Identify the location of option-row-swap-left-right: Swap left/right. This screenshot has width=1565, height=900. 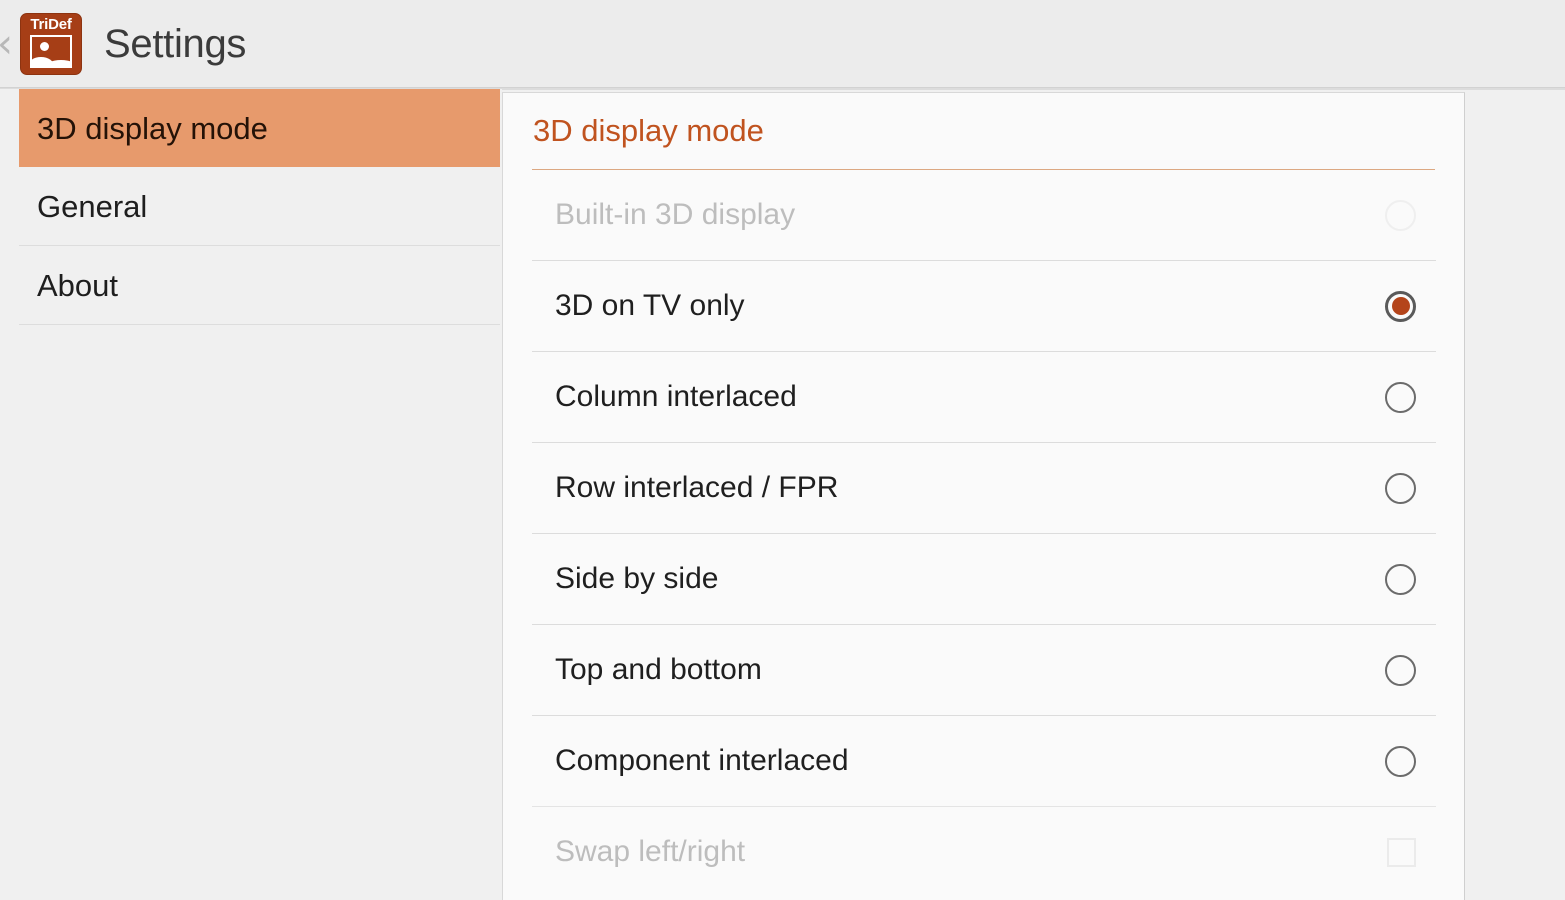
(983, 852).